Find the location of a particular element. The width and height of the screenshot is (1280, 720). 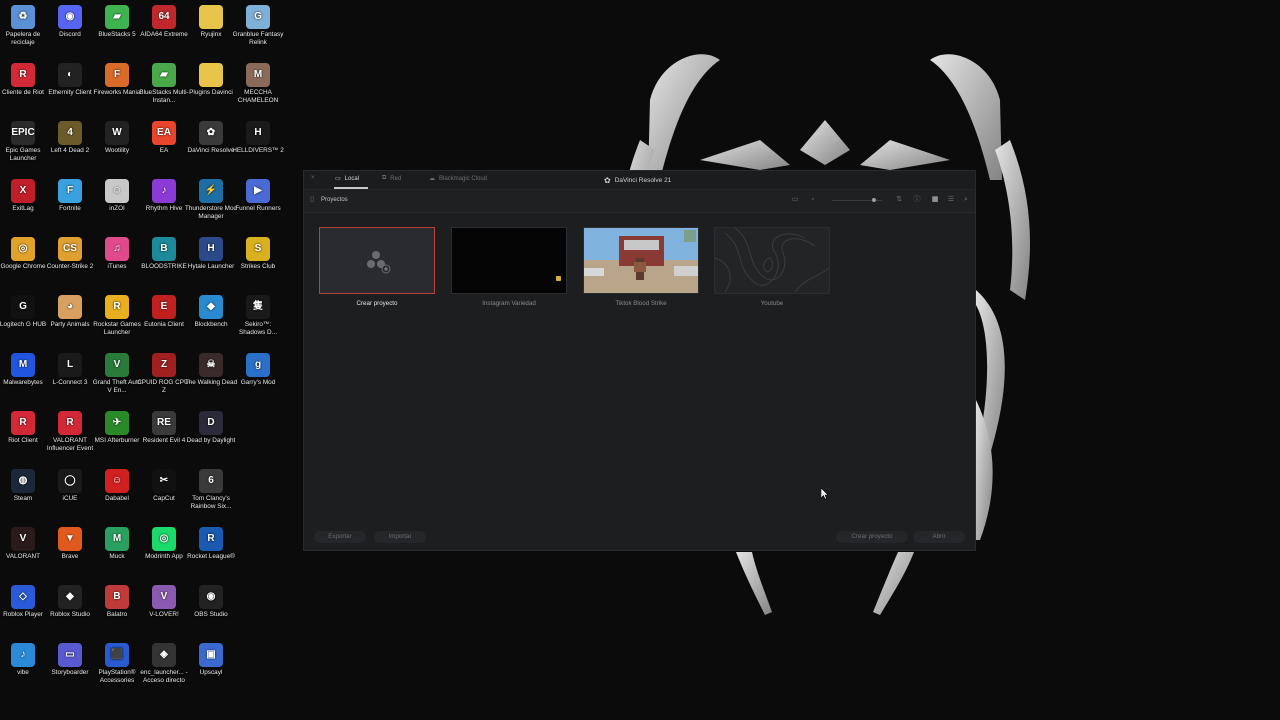

desktop-icon: ◆ Roblox Studio is located at coordinates (70, 602).